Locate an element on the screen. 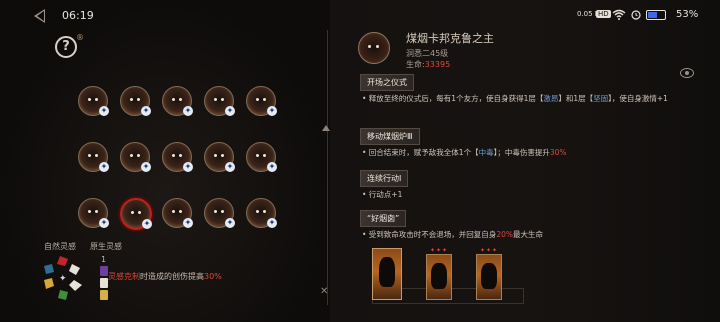 Image resolution: width=720 pixels, height=322 pixels. battery-level: 53% is located at coordinates (687, 14).